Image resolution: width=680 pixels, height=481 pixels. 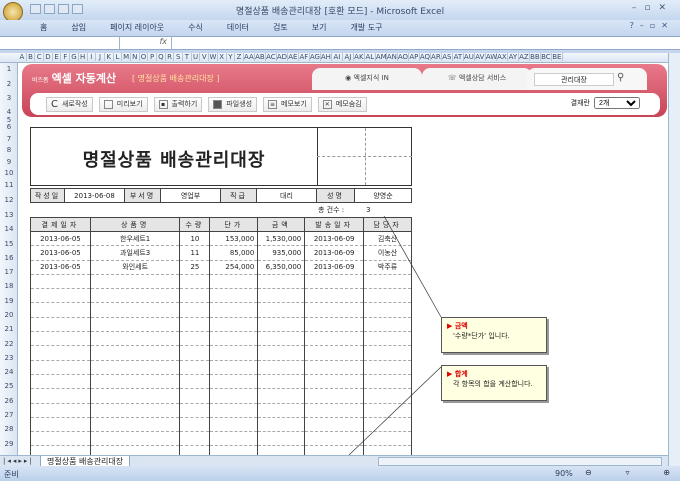 What do you see at coordinates (9, 112) in the screenshot?
I see `row-header: 4` at bounding box center [9, 112].